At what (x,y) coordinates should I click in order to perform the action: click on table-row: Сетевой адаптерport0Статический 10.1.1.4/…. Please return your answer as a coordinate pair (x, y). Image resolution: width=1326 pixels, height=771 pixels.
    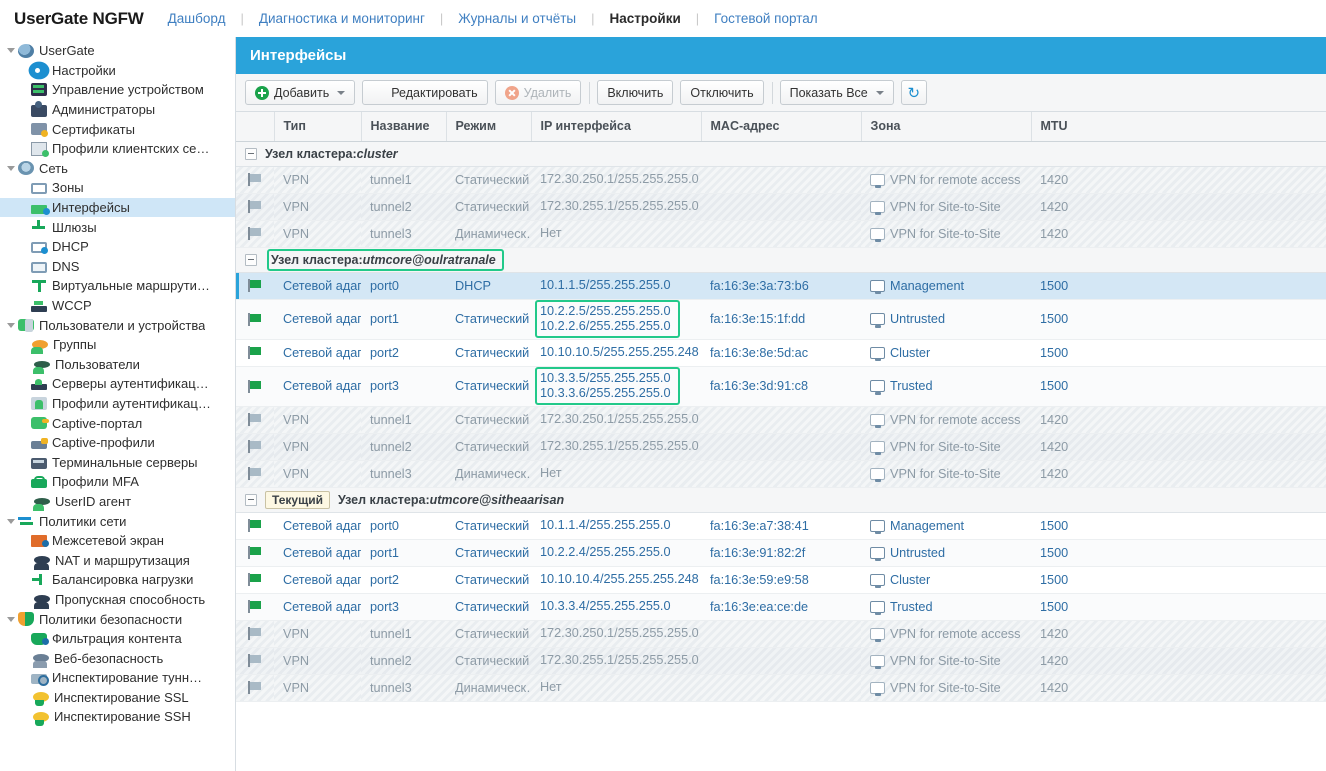
    Looking at the image, I should click on (781, 526).